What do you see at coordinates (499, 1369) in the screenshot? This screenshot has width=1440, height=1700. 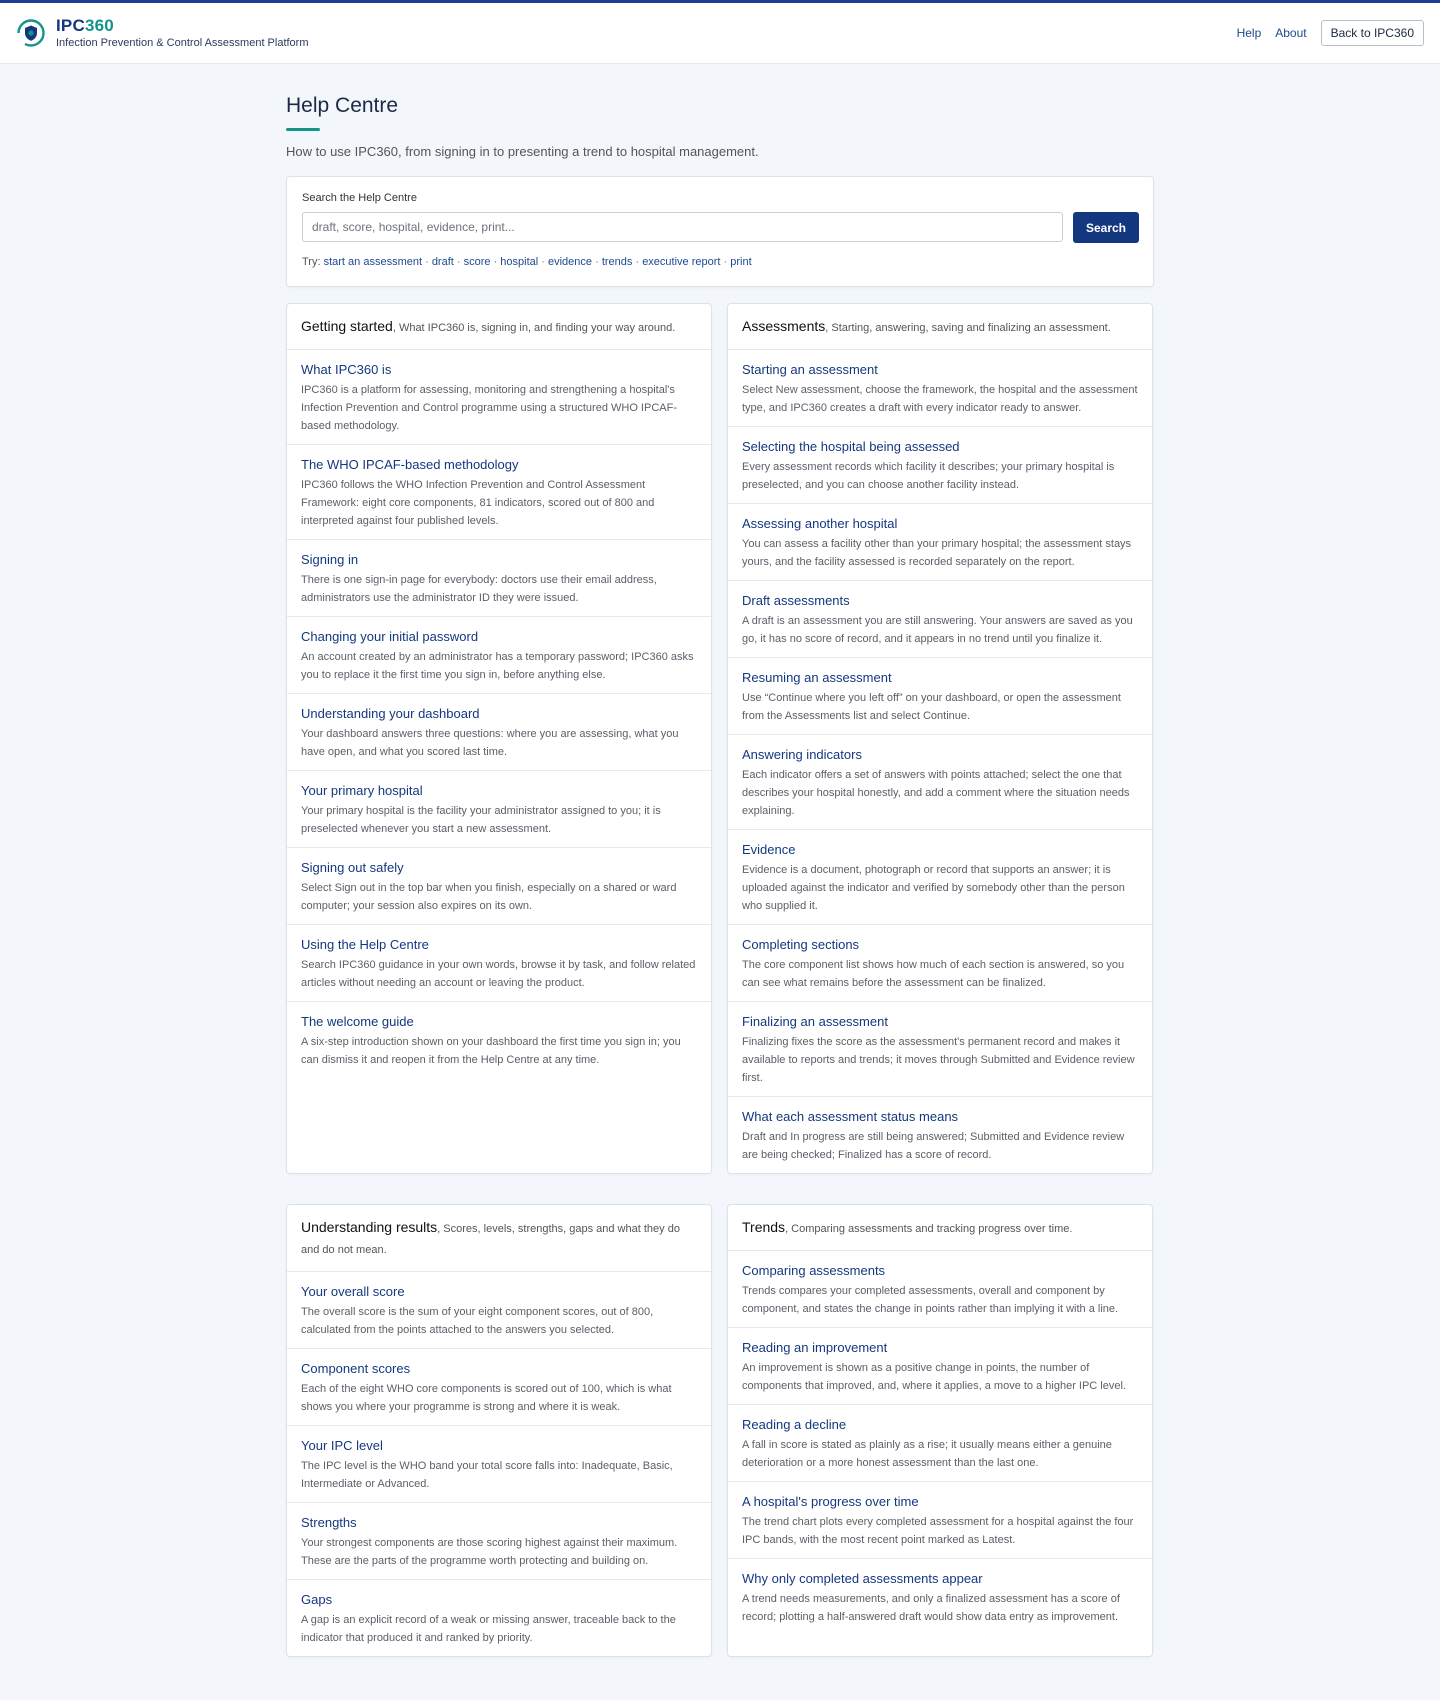 I see `article-link: Component scores` at bounding box center [499, 1369].